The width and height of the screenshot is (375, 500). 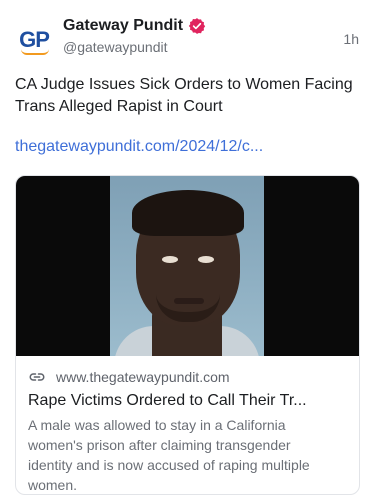 I want to click on link-icon, so click(x=37, y=377).